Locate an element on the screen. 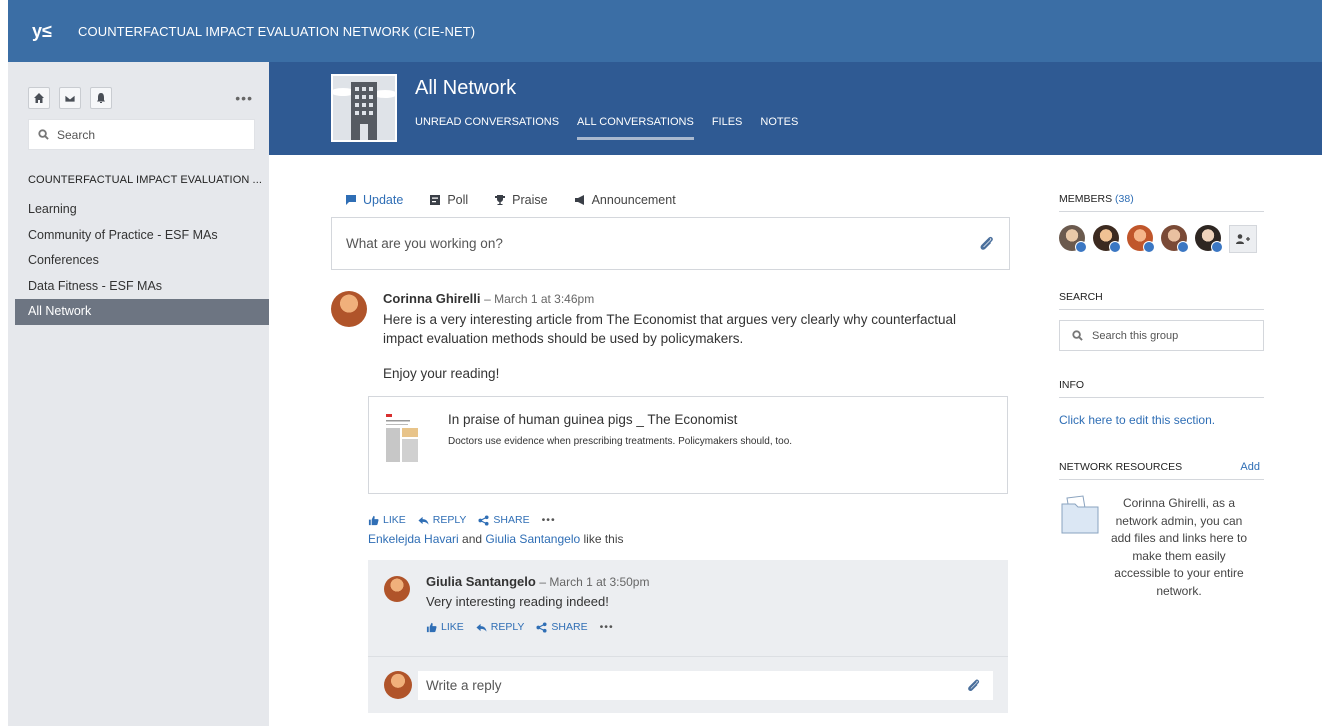  folder-icon is located at coordinates (1080, 514).